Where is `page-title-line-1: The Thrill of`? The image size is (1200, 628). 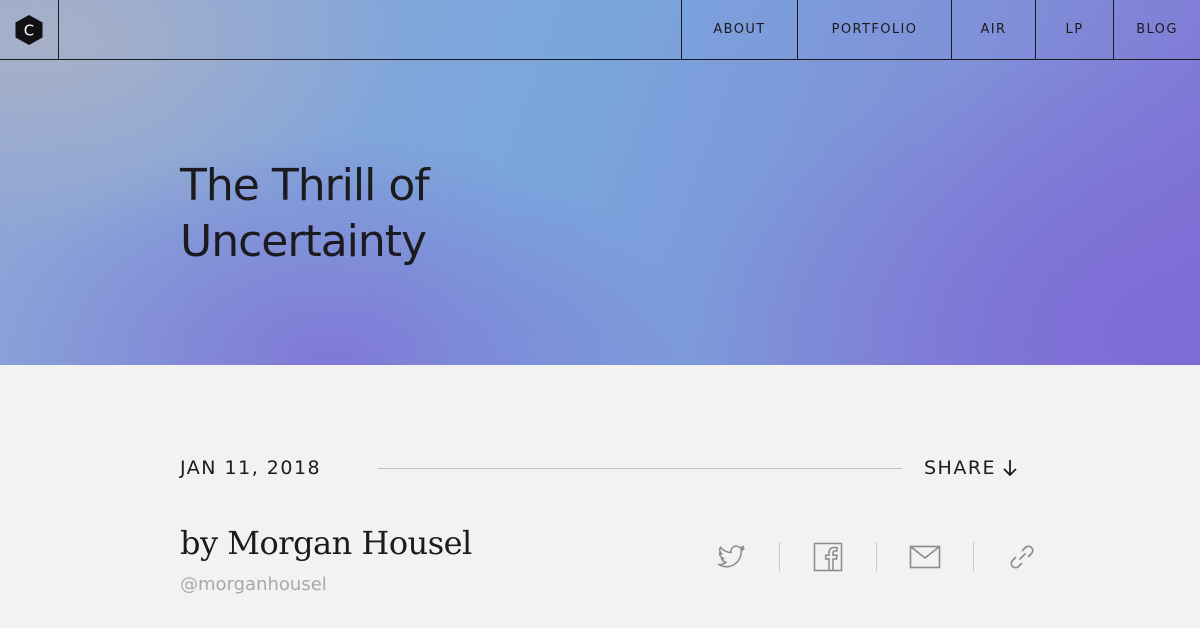 page-title-line-1: The Thrill of is located at coordinates (305, 185).